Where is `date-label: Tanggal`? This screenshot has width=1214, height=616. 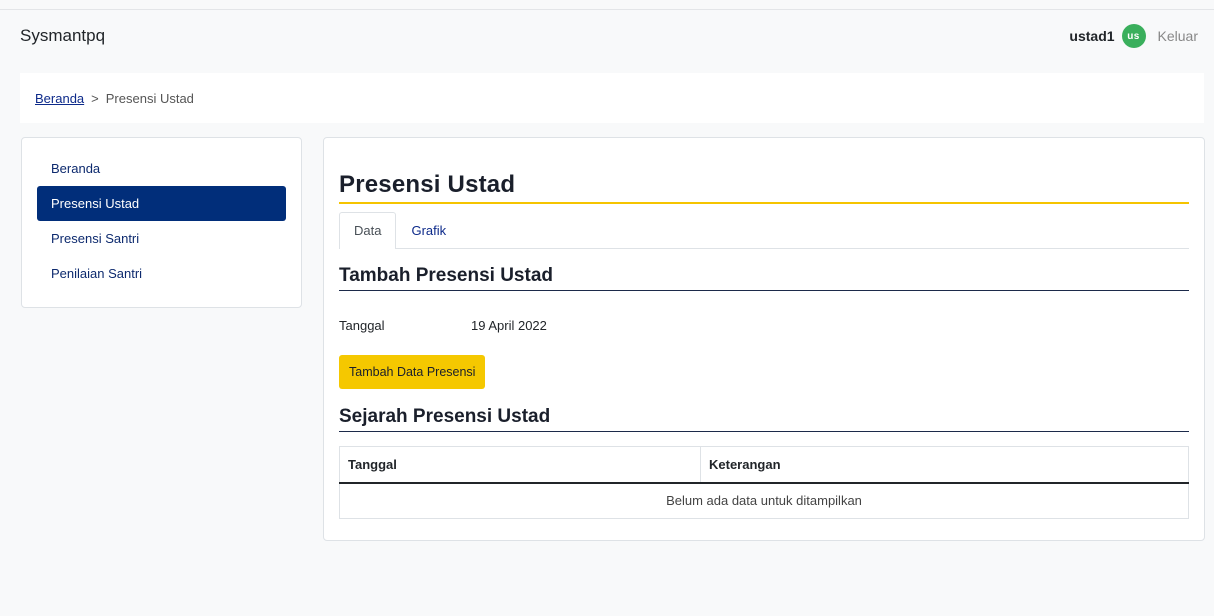 date-label: Tanggal is located at coordinates (362, 325).